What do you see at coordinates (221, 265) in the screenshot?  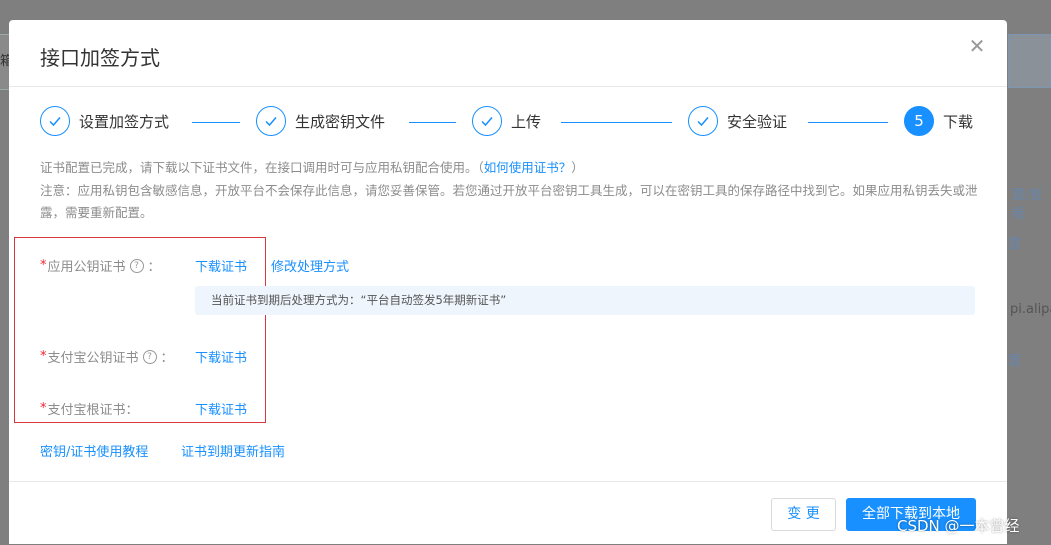 I see `download-app-cert-link: 下载证书` at bounding box center [221, 265].